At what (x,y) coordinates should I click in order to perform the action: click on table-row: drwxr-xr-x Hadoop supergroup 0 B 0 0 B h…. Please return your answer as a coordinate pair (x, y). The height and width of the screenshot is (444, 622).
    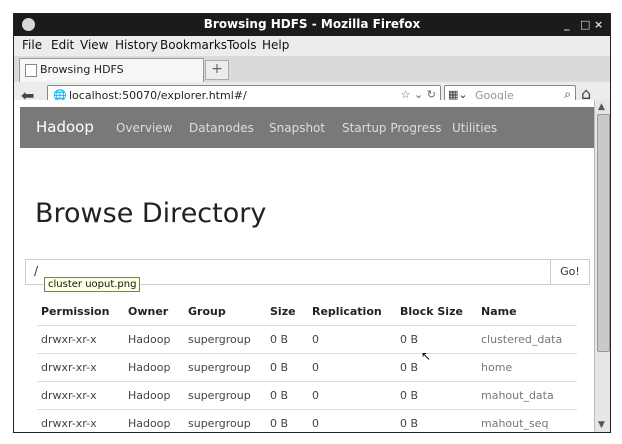
    Looking at the image, I should click on (307, 367).